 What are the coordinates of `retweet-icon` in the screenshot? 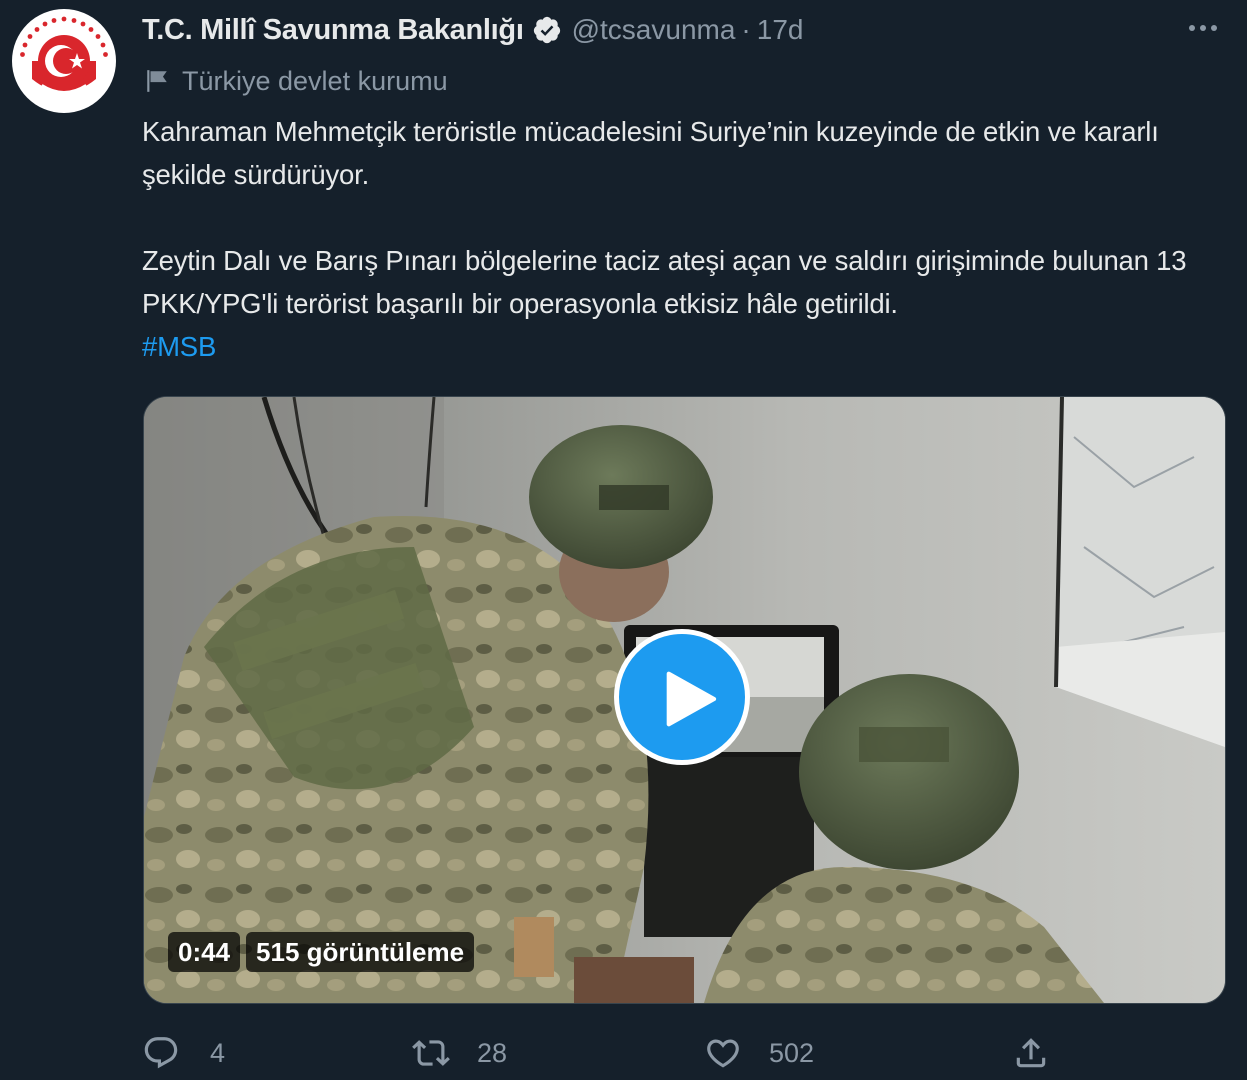 It's located at (431, 1053).